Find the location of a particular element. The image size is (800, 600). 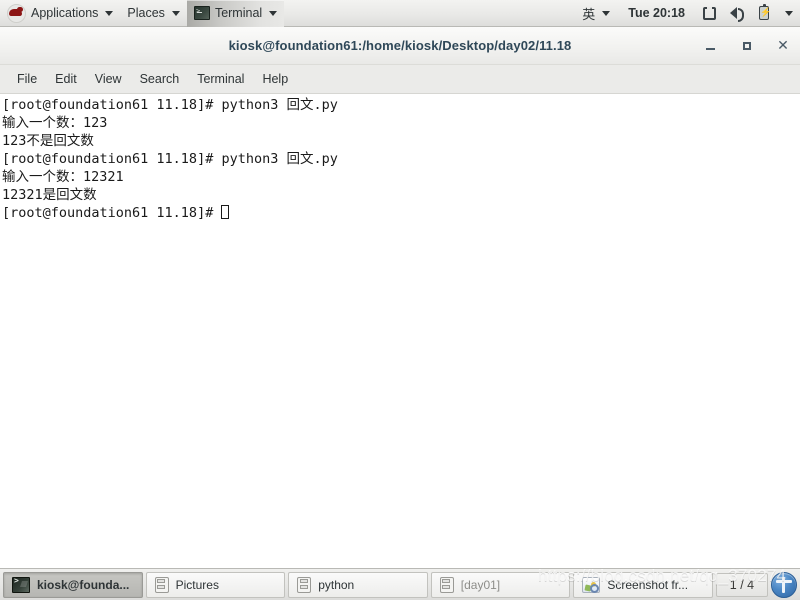

places-menu: Places is located at coordinates (153, 13).